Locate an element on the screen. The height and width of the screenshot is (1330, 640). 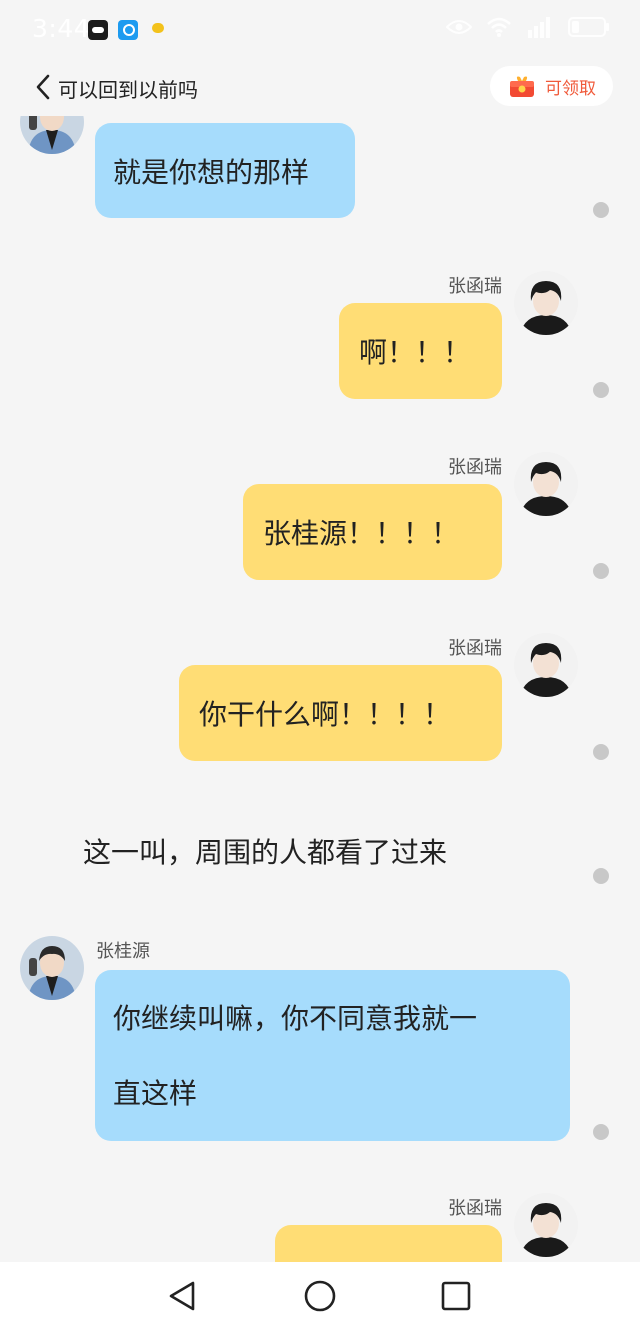
message-text: 你继续叫嘛，你不同意我就一 直这样 is located at coordinates (295, 1056).